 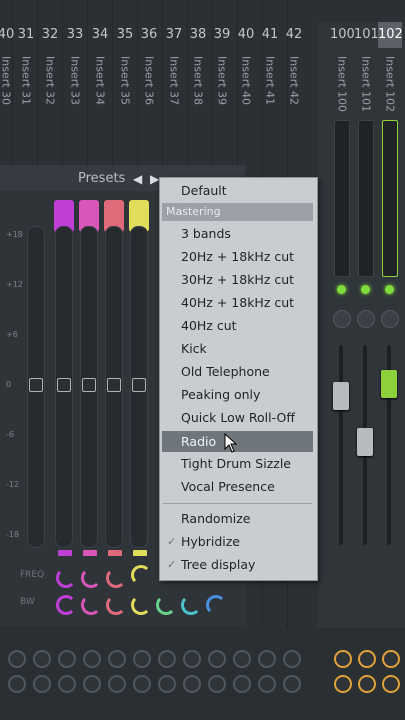 I want to click on insert-label: Insert 32, so click(x=50, y=91).